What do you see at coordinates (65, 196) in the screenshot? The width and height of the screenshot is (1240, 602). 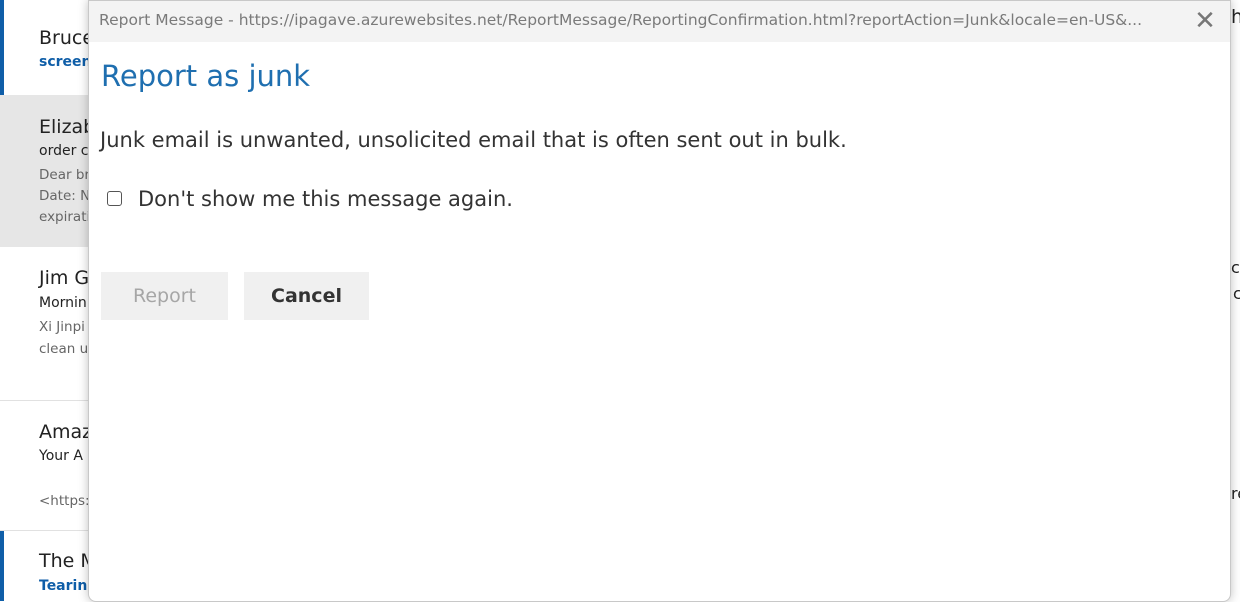 I see `preview-line: Date: N` at bounding box center [65, 196].